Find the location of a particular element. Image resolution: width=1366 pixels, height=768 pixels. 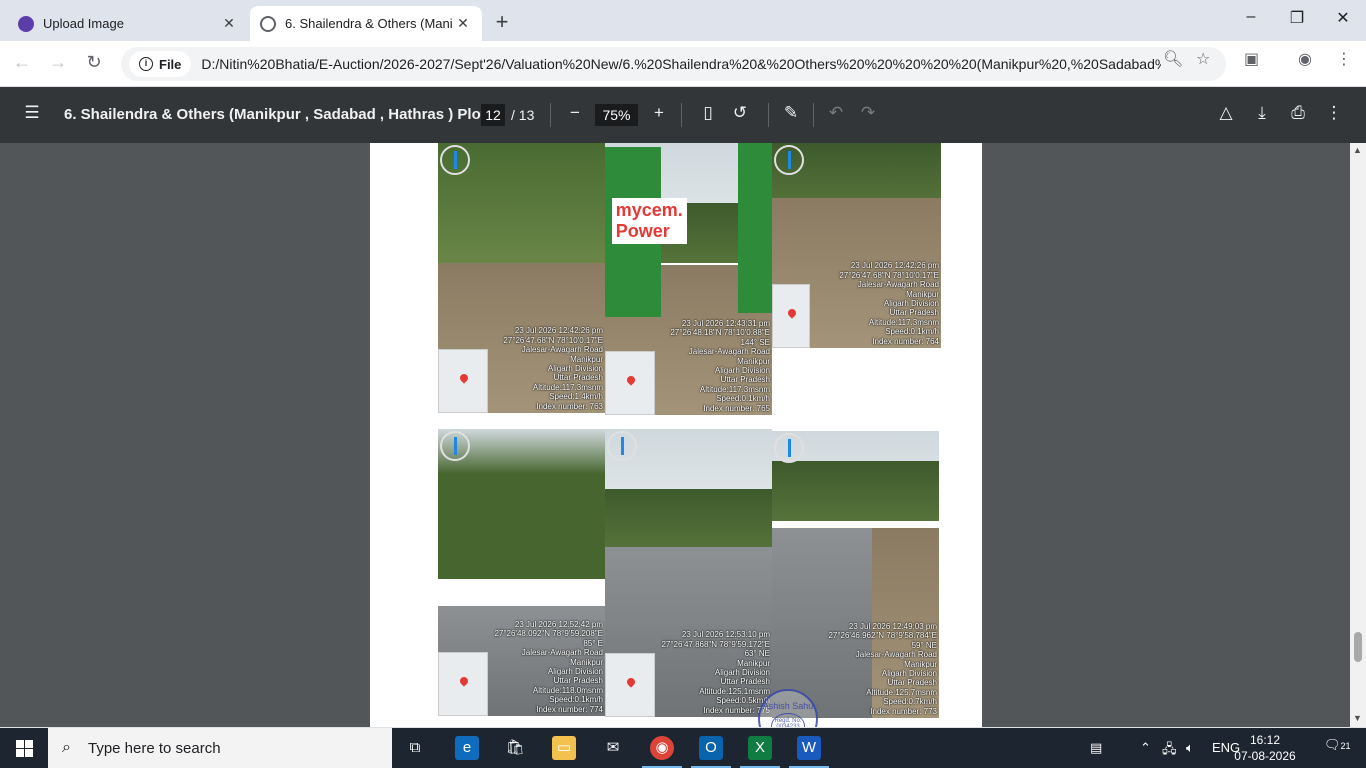

tab-search-icon: ▣ is located at coordinates (1251, 59).